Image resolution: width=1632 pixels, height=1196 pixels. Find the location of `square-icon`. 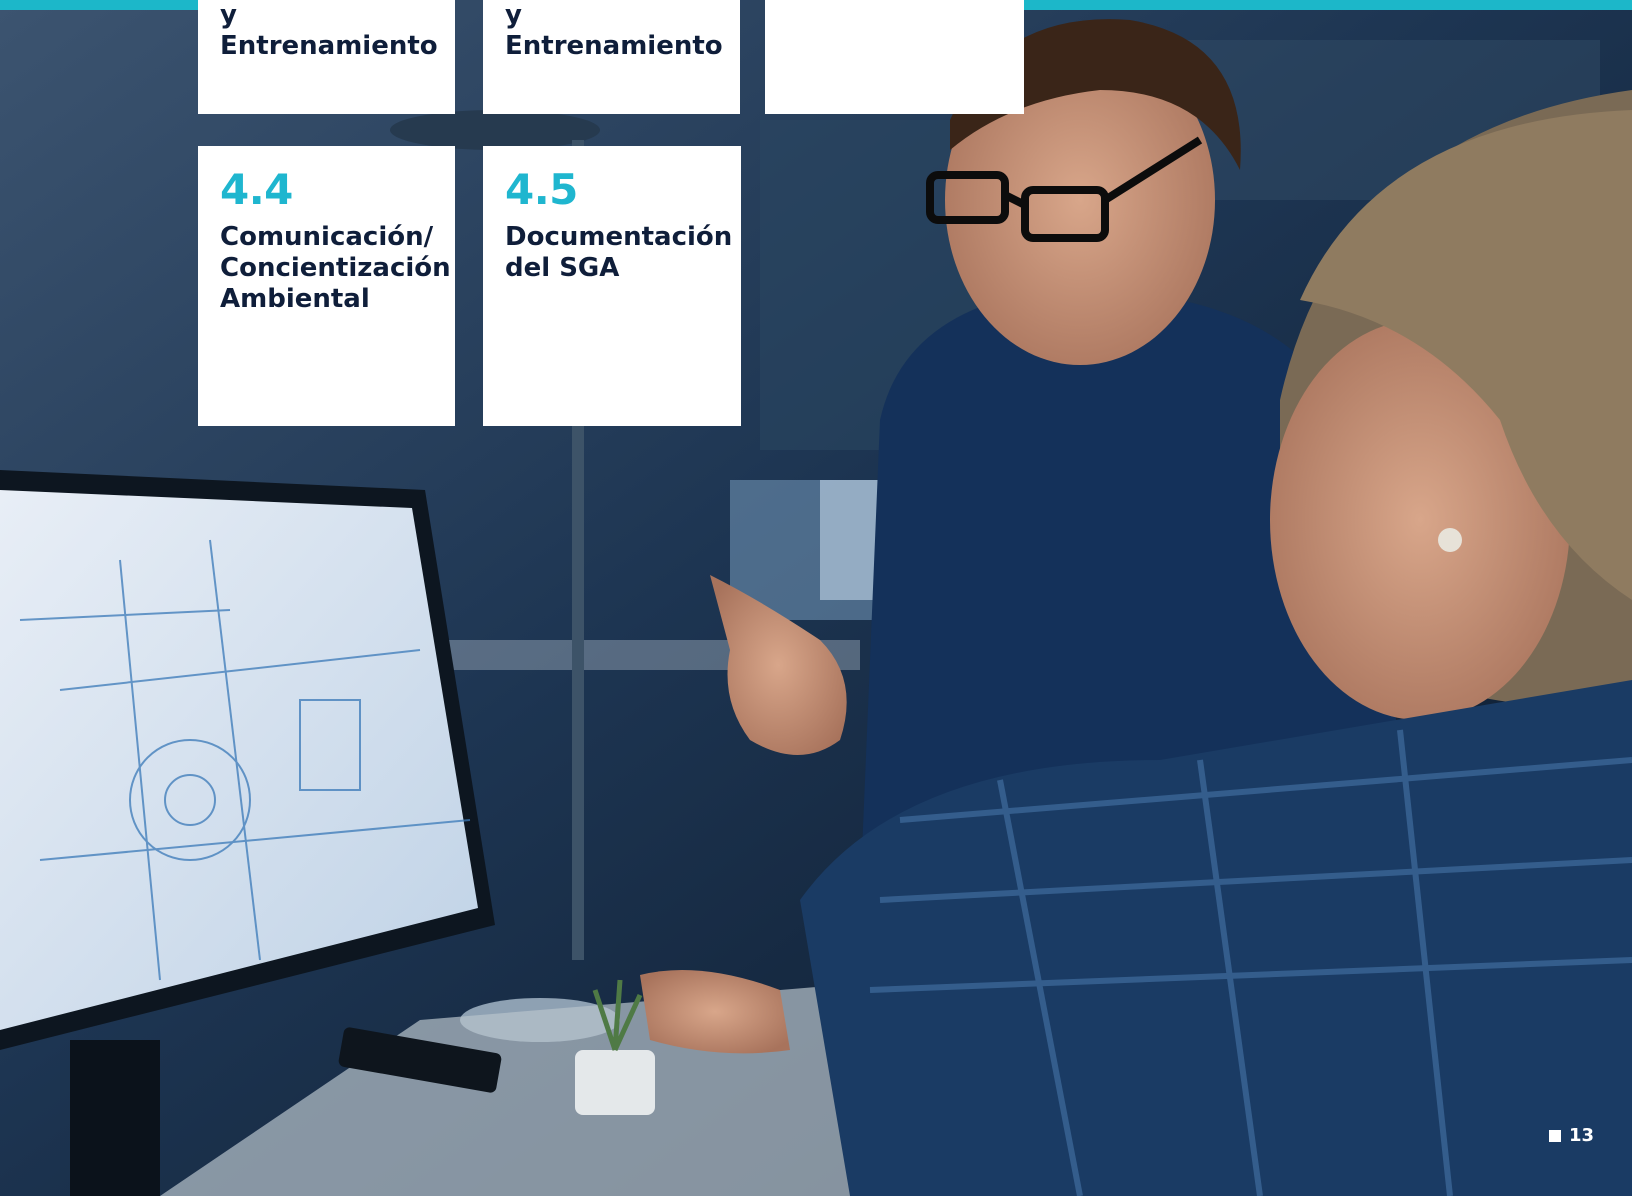

square-icon is located at coordinates (1554, 1135).